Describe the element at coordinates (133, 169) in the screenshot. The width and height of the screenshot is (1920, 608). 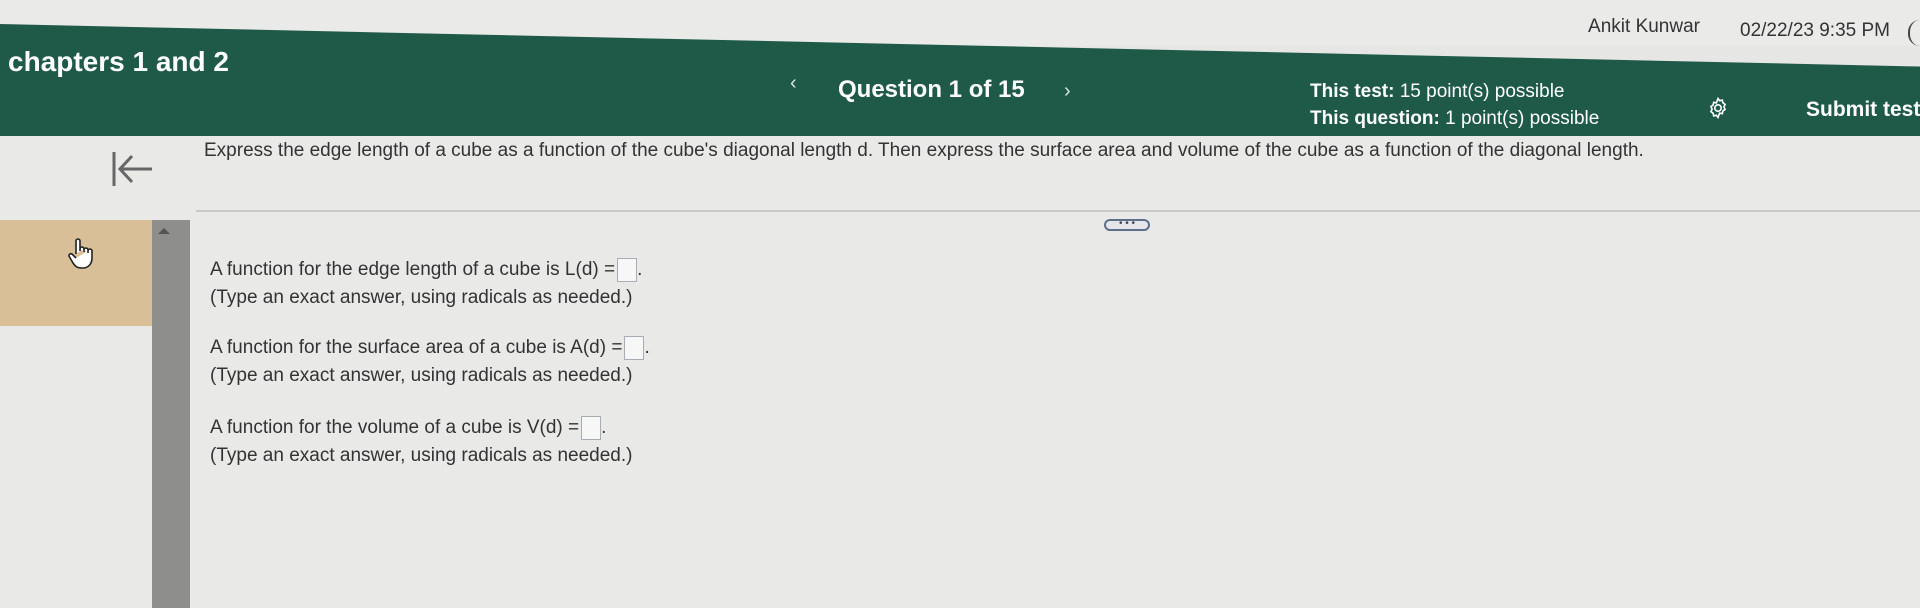
I see `collapse-left-arrow-icon` at that location.